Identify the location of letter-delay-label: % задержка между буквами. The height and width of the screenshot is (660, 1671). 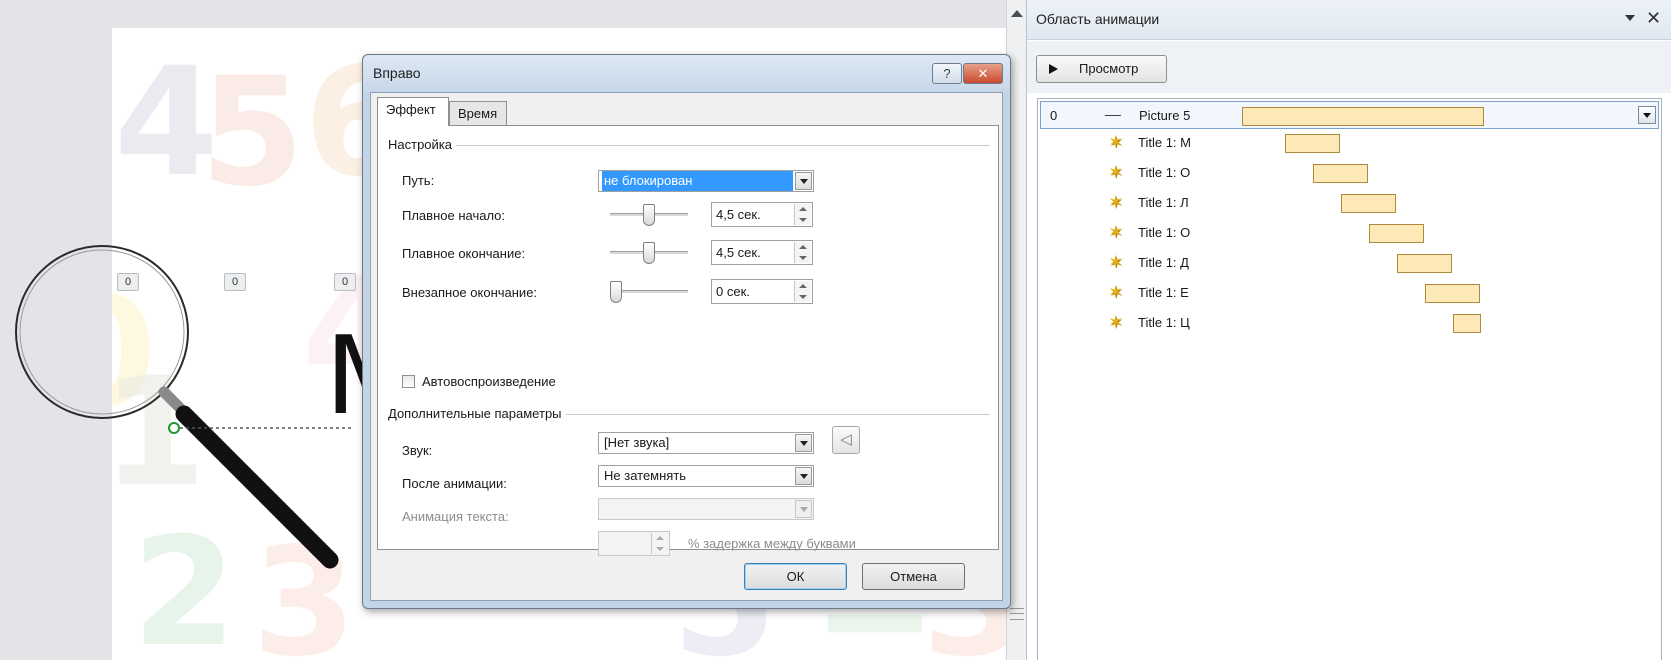
(772, 543).